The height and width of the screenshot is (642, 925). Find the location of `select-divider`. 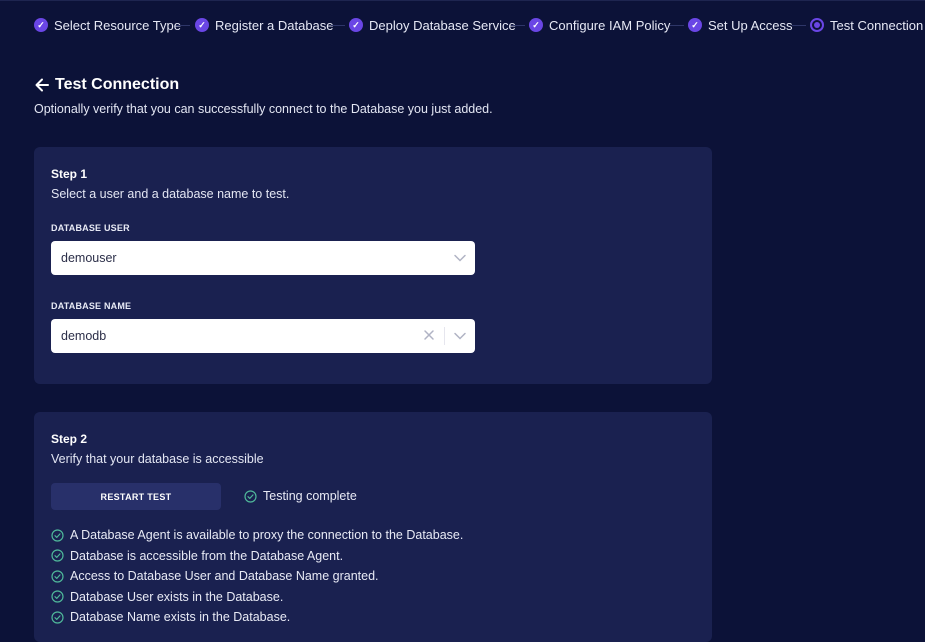

select-divider is located at coordinates (444, 336).